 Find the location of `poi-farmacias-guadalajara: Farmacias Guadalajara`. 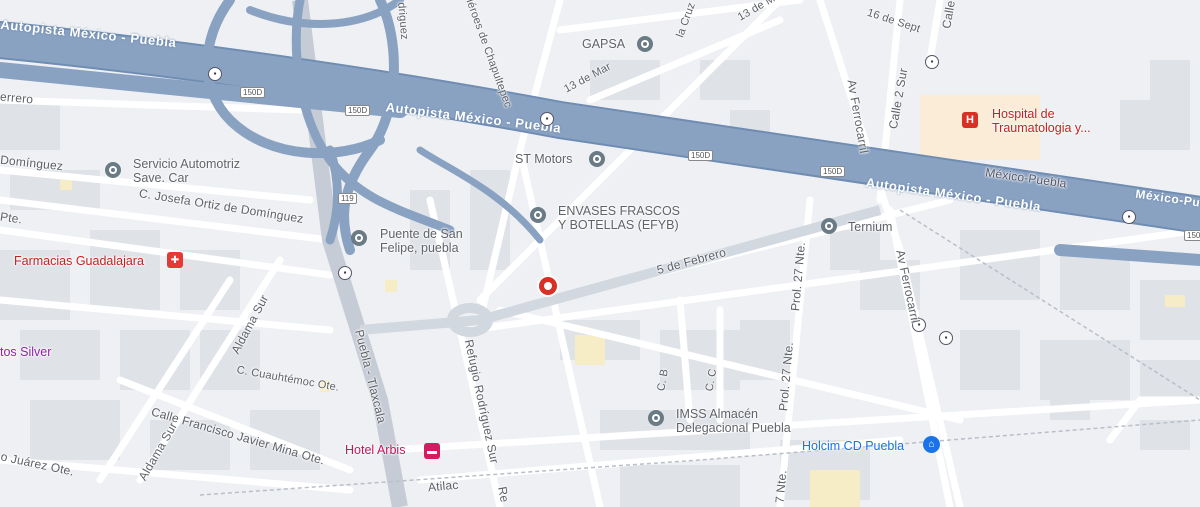

poi-farmacias-guadalajara: Farmacias Guadalajara is located at coordinates (79, 261).